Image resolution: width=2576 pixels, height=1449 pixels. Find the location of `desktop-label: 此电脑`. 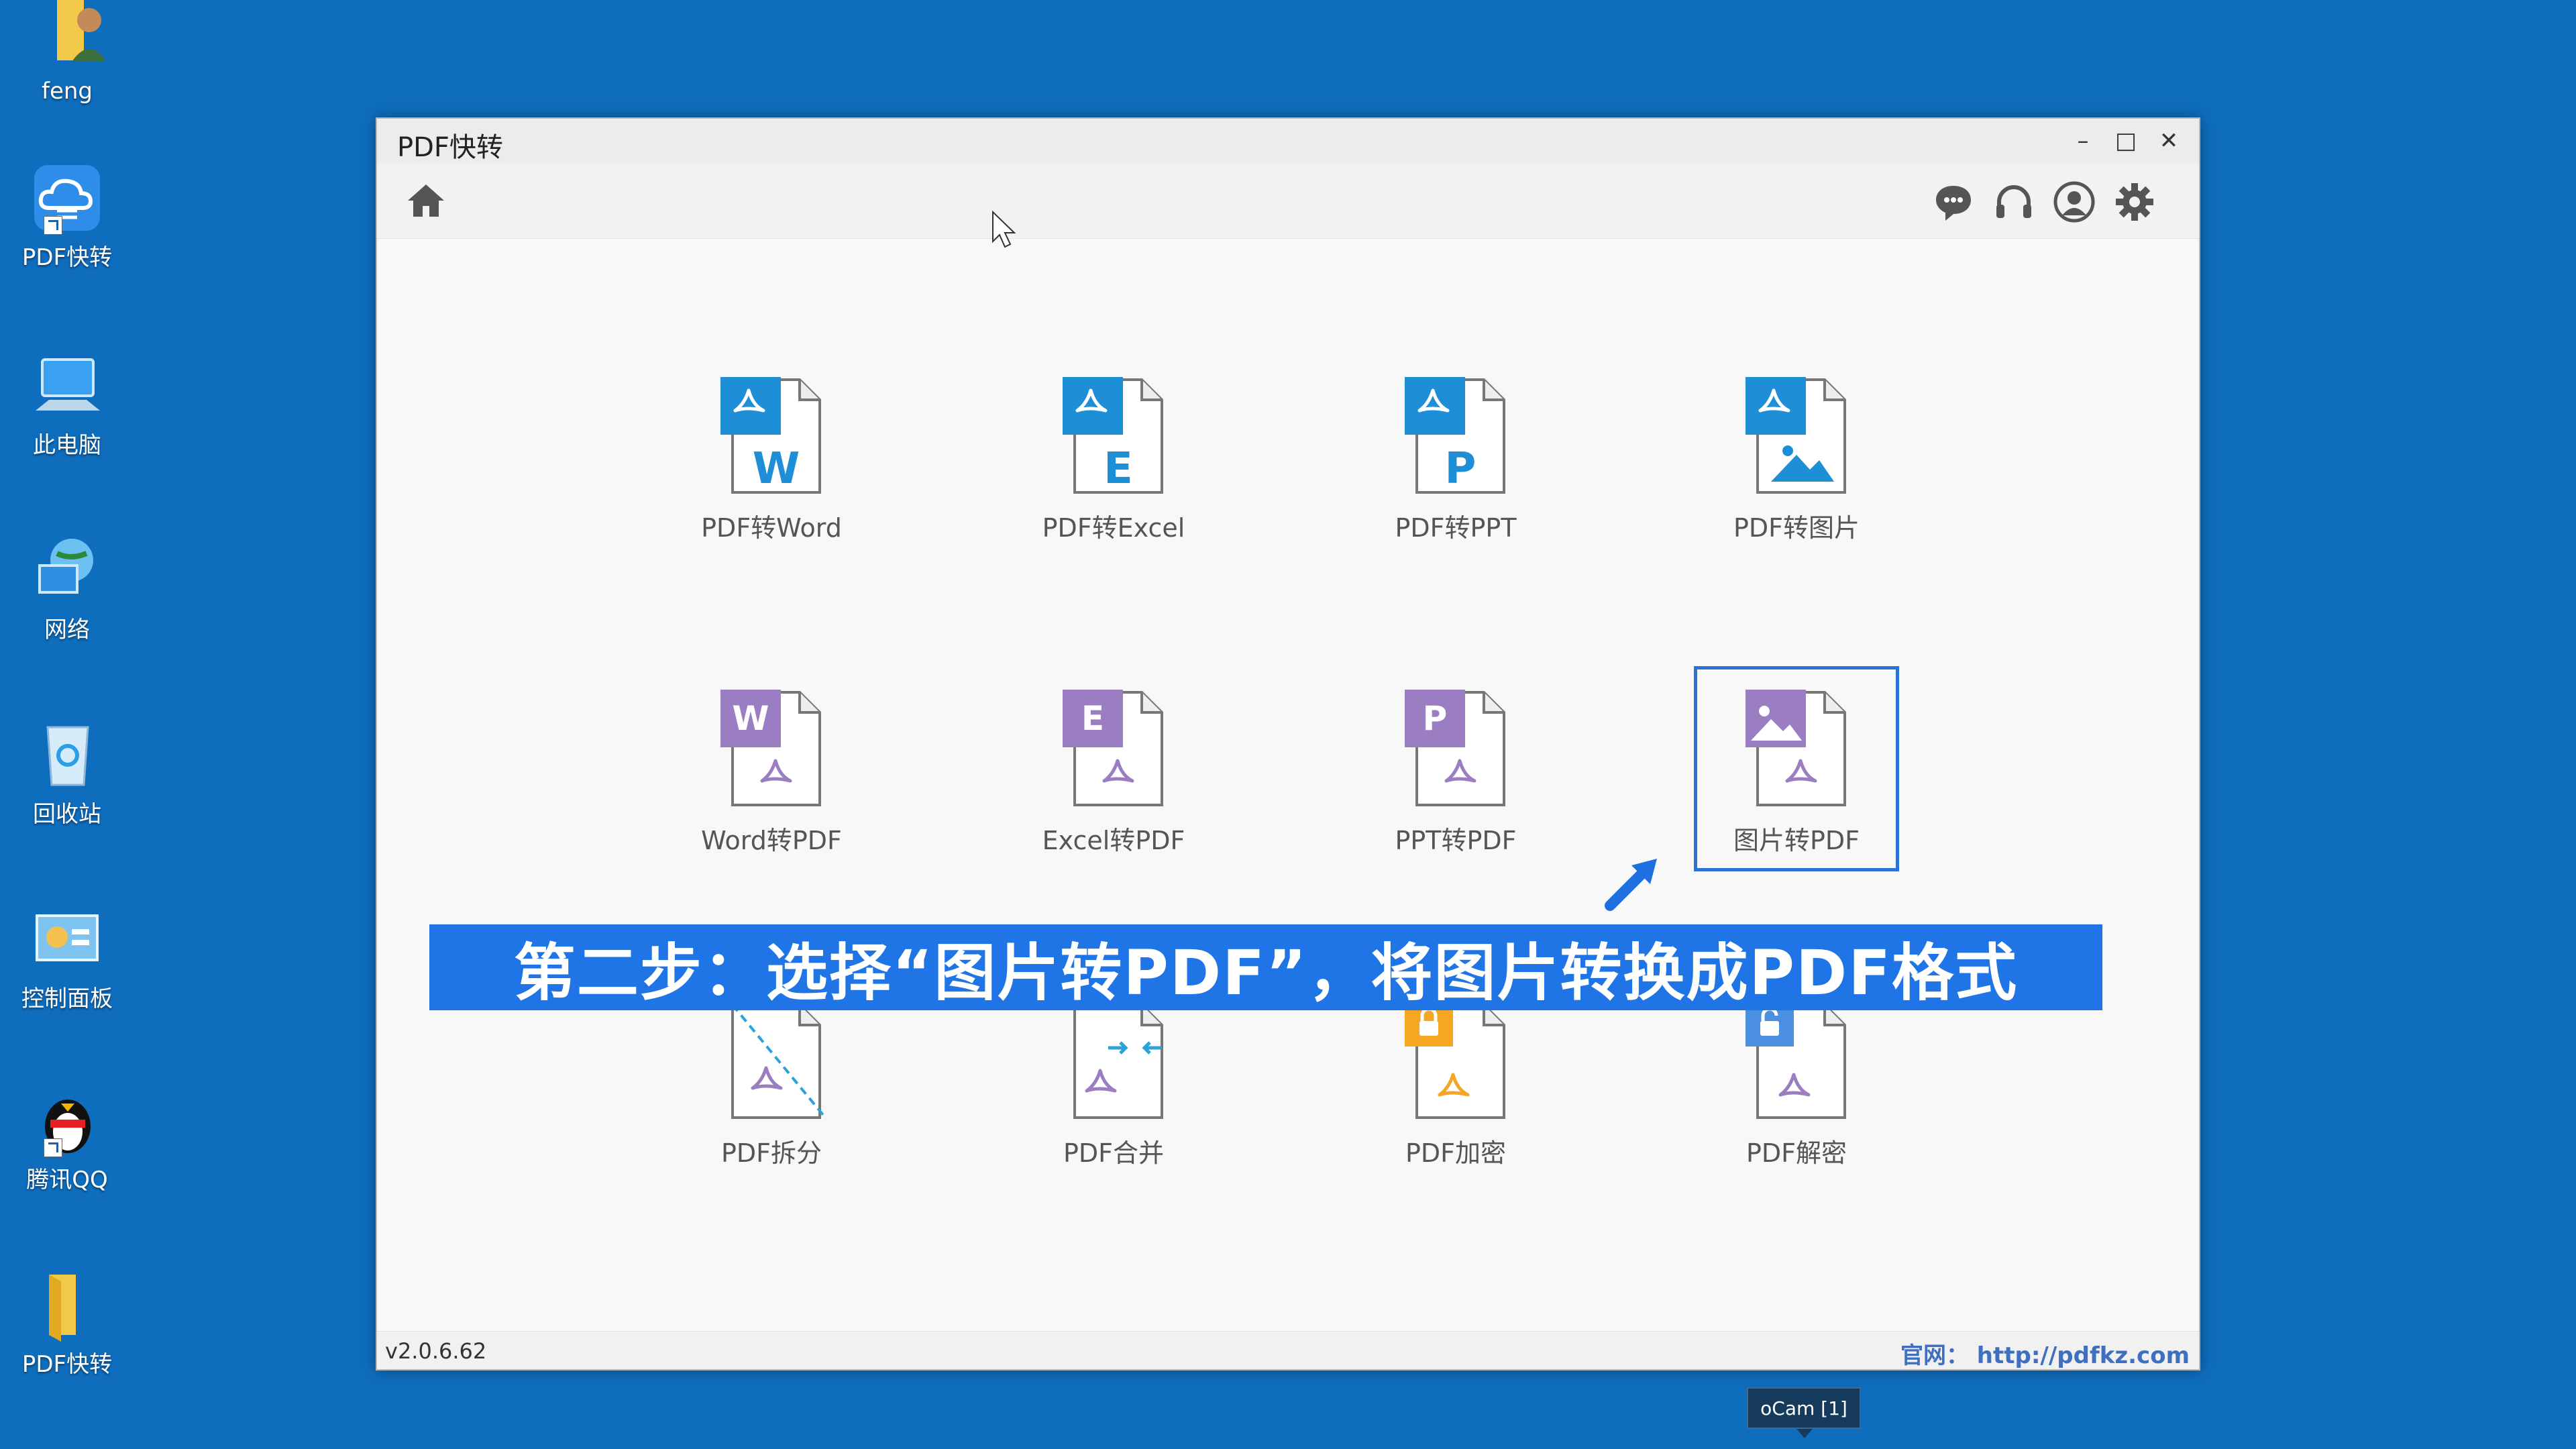

desktop-label: 此电脑 is located at coordinates (67, 445).